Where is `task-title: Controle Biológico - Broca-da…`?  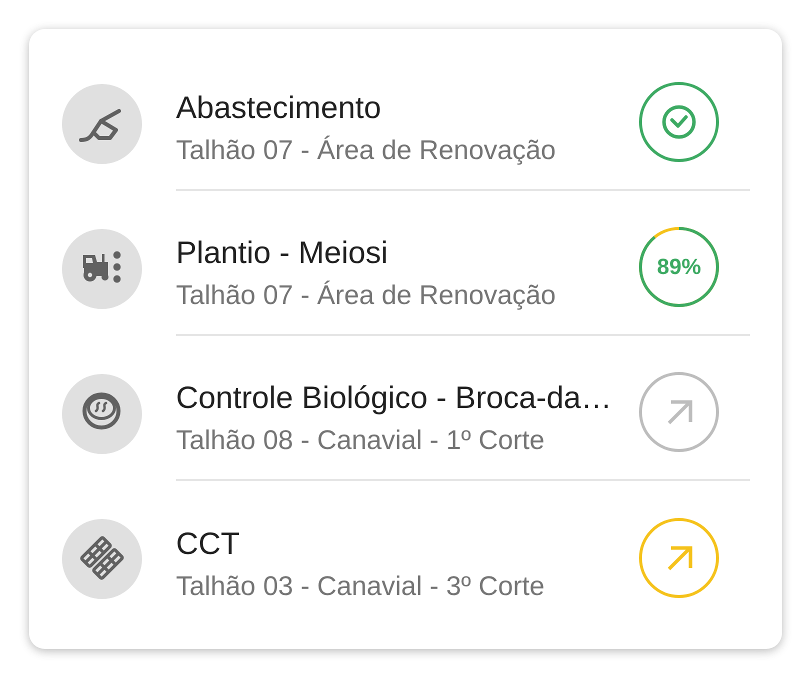 task-title: Controle Biológico - Broca-da… is located at coordinates (394, 398).